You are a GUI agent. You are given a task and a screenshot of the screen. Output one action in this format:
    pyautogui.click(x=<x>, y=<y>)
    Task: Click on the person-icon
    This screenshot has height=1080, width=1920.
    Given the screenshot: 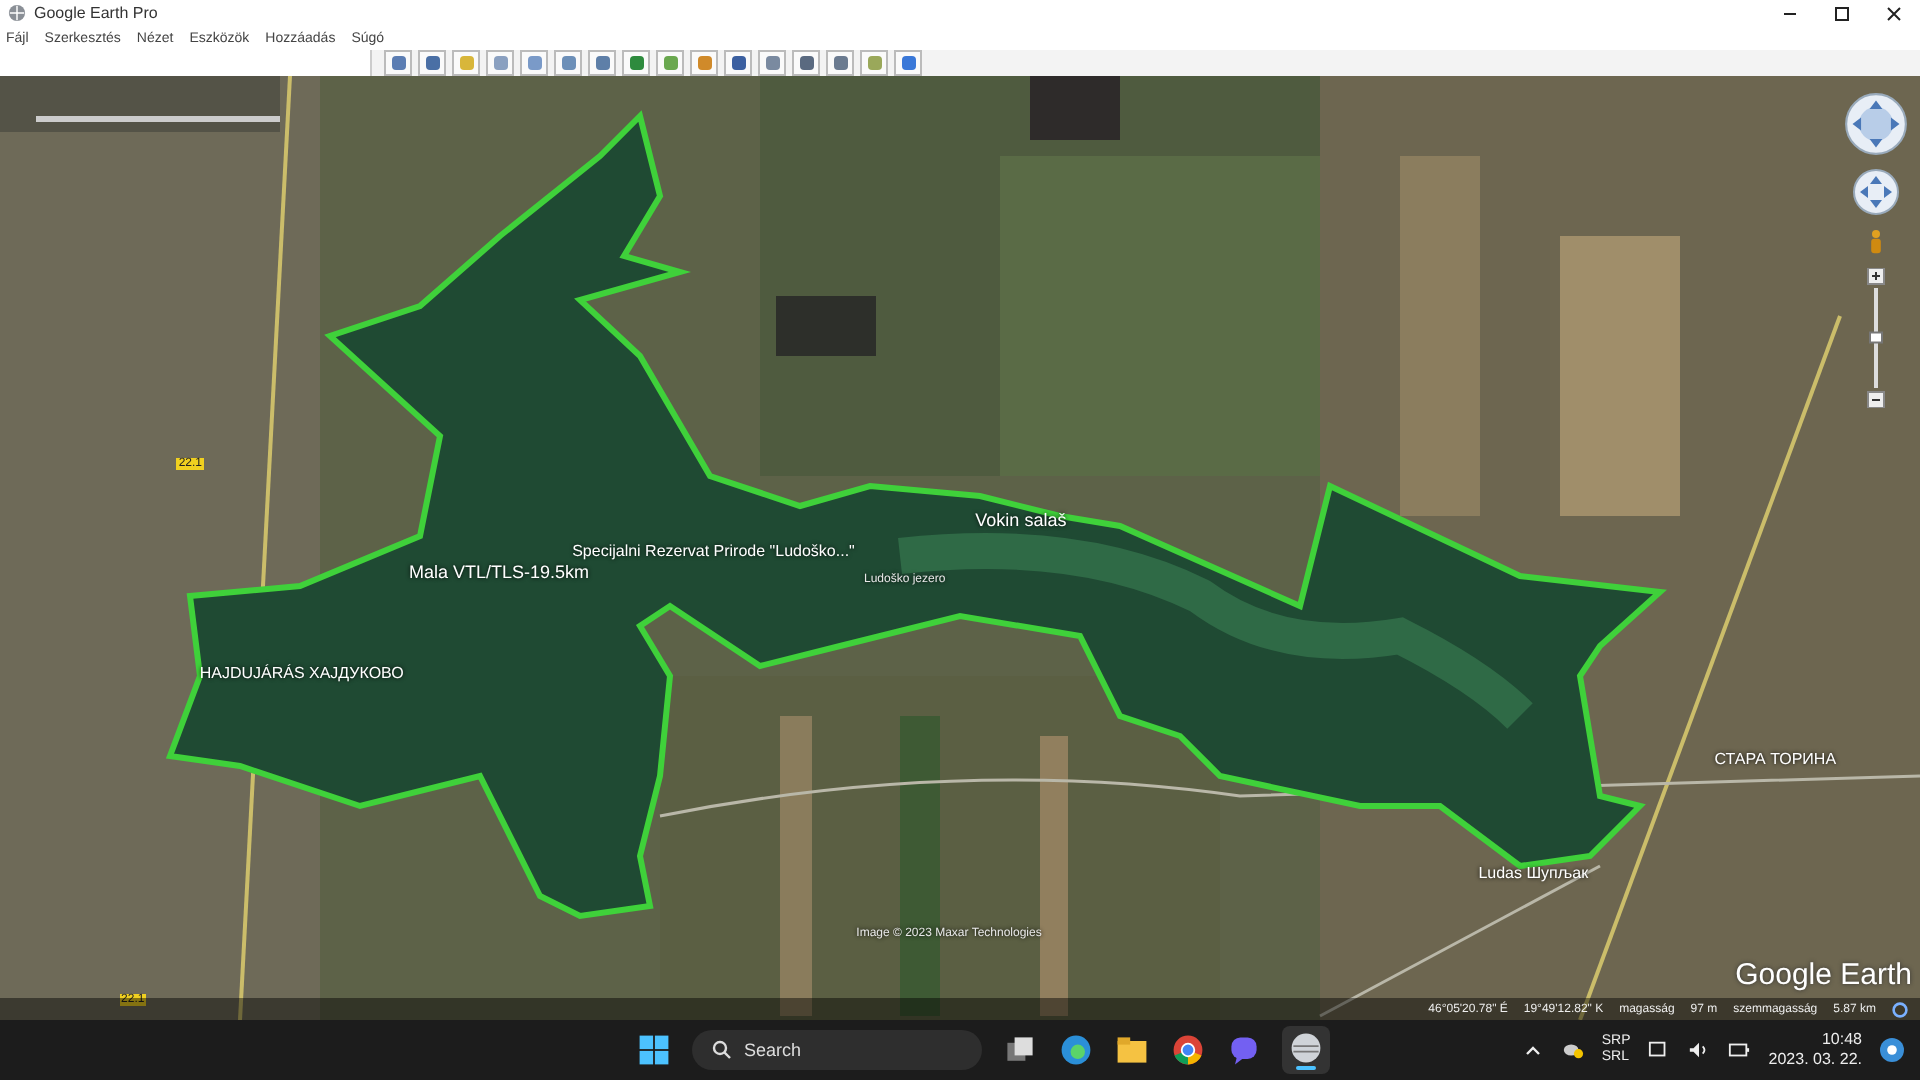 What is the action you would take?
    pyautogui.click(x=1876, y=242)
    